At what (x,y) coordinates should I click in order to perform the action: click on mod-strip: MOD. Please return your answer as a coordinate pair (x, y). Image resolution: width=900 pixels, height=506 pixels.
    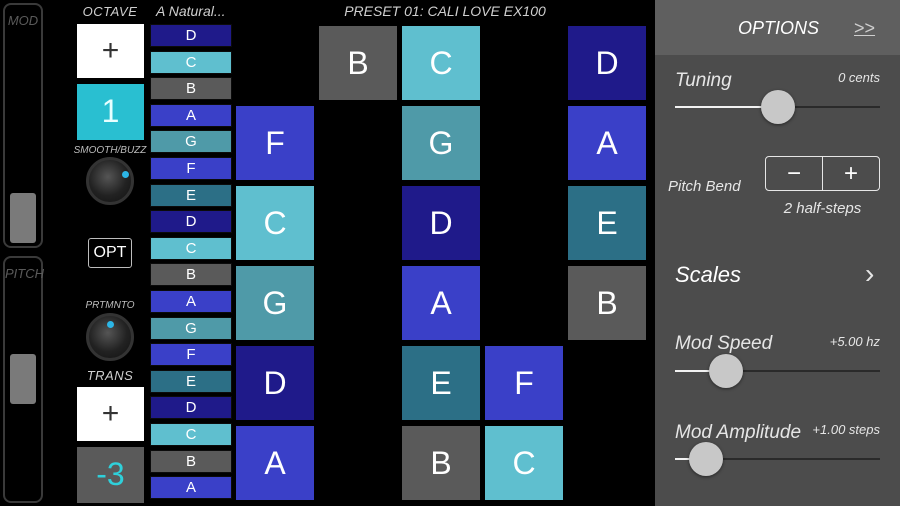
    Looking at the image, I should click on (23, 125).